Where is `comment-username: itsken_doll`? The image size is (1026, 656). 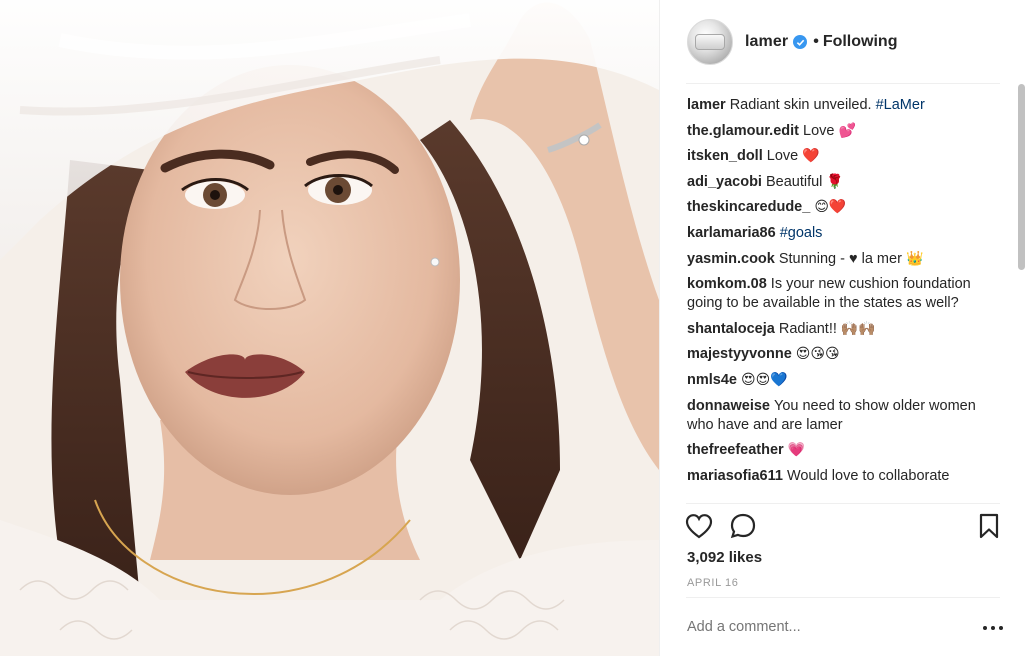 comment-username: itsken_doll is located at coordinates (725, 156).